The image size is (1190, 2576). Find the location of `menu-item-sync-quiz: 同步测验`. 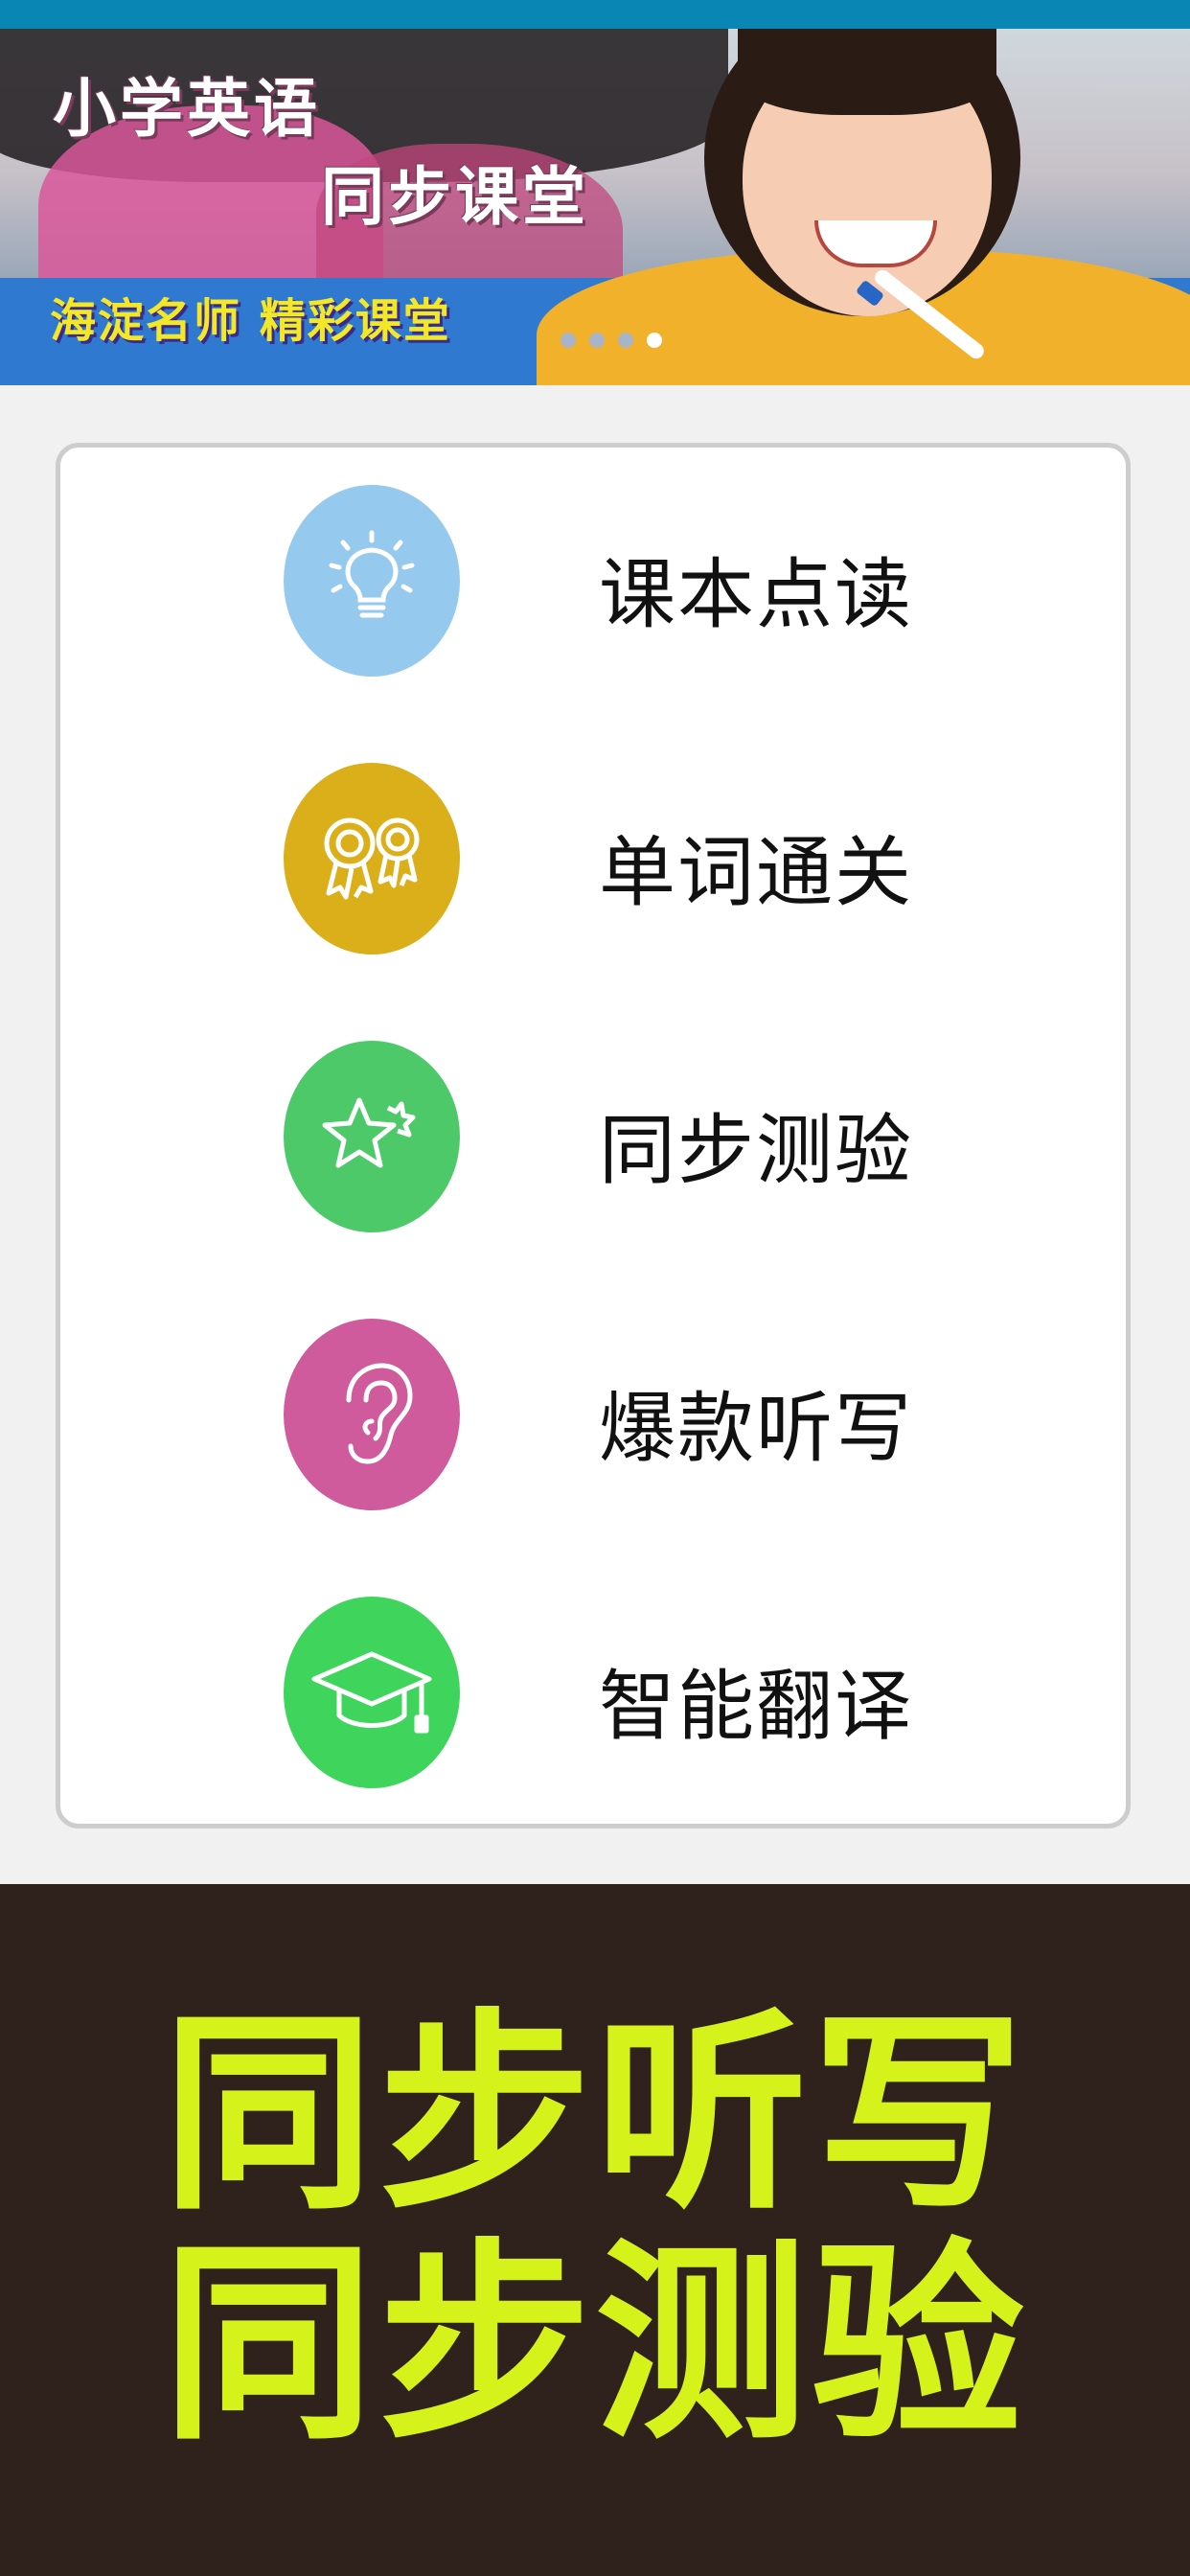

menu-item-sync-quiz: 同步测验 is located at coordinates (593, 1136).